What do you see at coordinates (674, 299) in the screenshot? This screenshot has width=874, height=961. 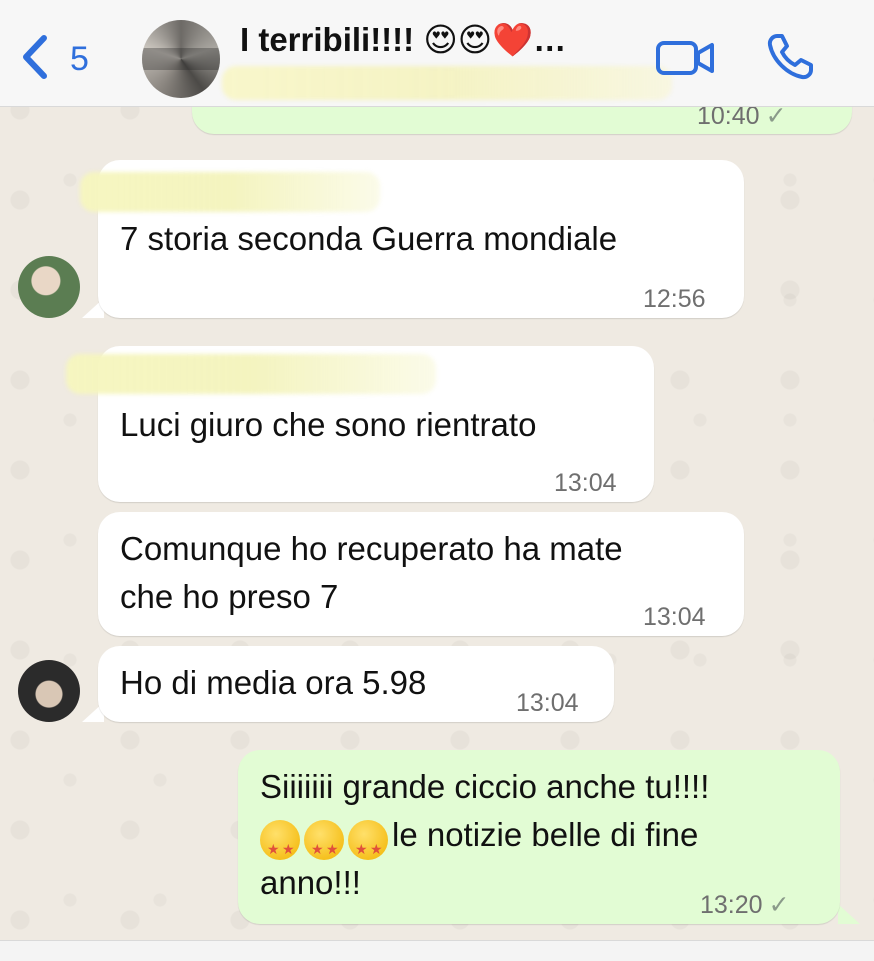 I see `message-time: 12:56` at bounding box center [674, 299].